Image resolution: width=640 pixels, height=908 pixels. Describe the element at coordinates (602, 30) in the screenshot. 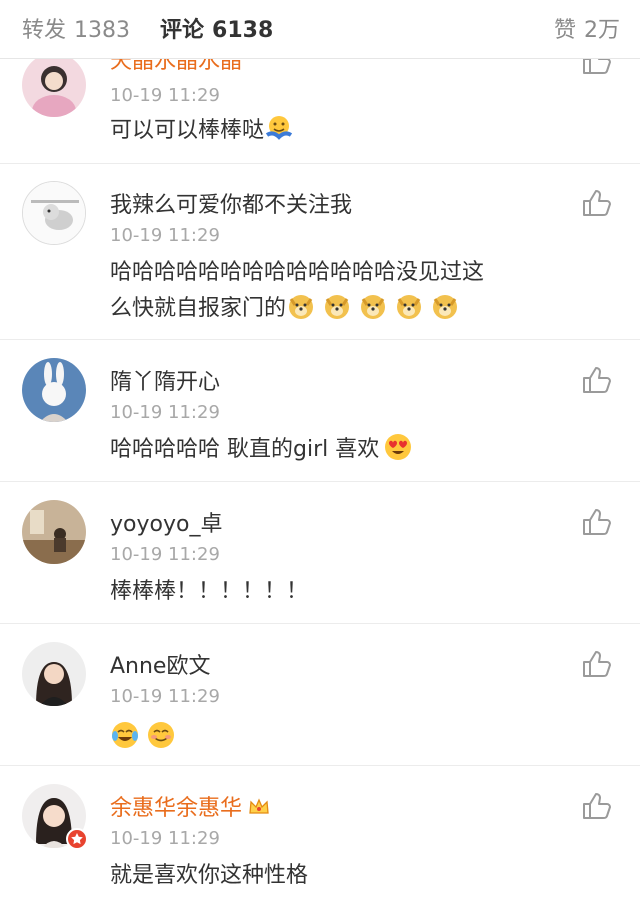

I see `tab-like-count: 2万` at that location.